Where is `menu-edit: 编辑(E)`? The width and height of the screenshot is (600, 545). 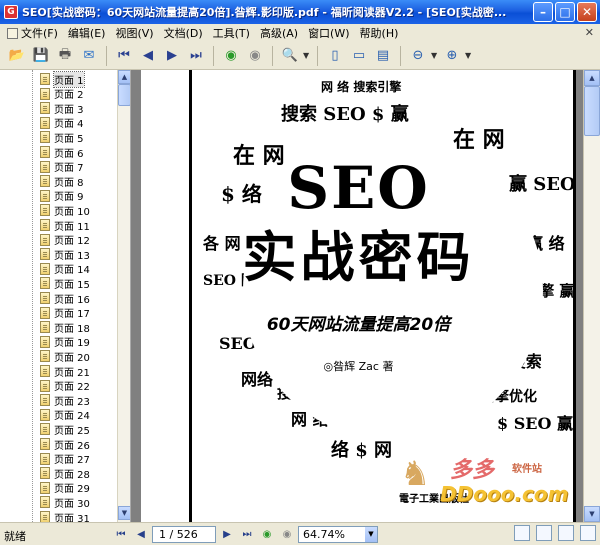 menu-edit: 编辑(E) is located at coordinates (87, 33).